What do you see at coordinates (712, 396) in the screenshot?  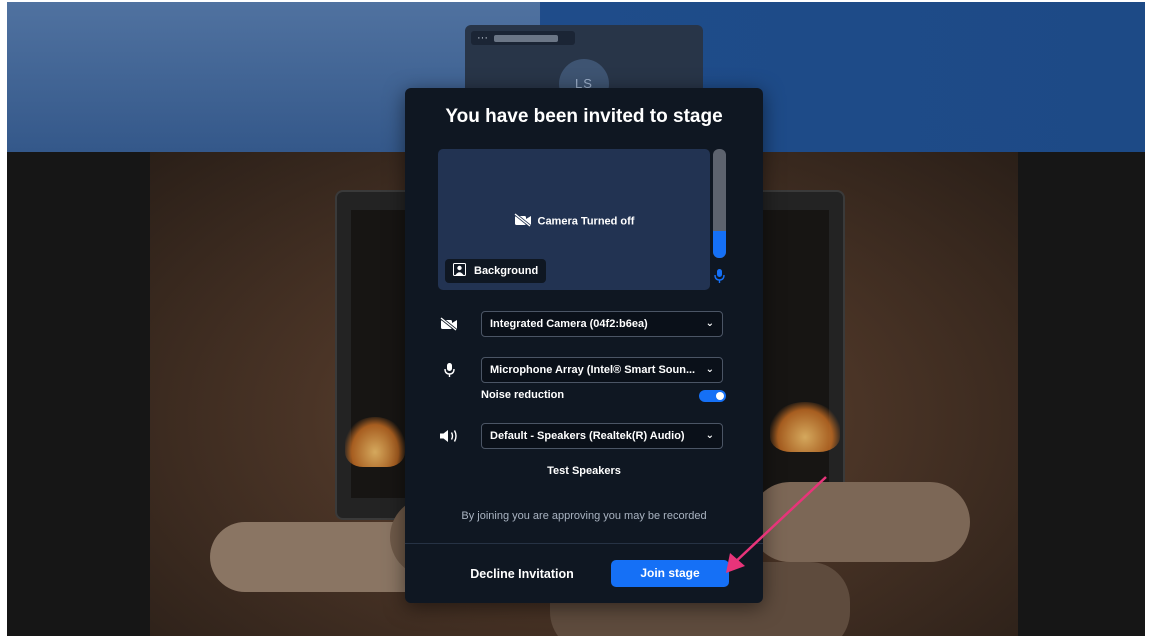 I see `noise-reduction-toggle` at bounding box center [712, 396].